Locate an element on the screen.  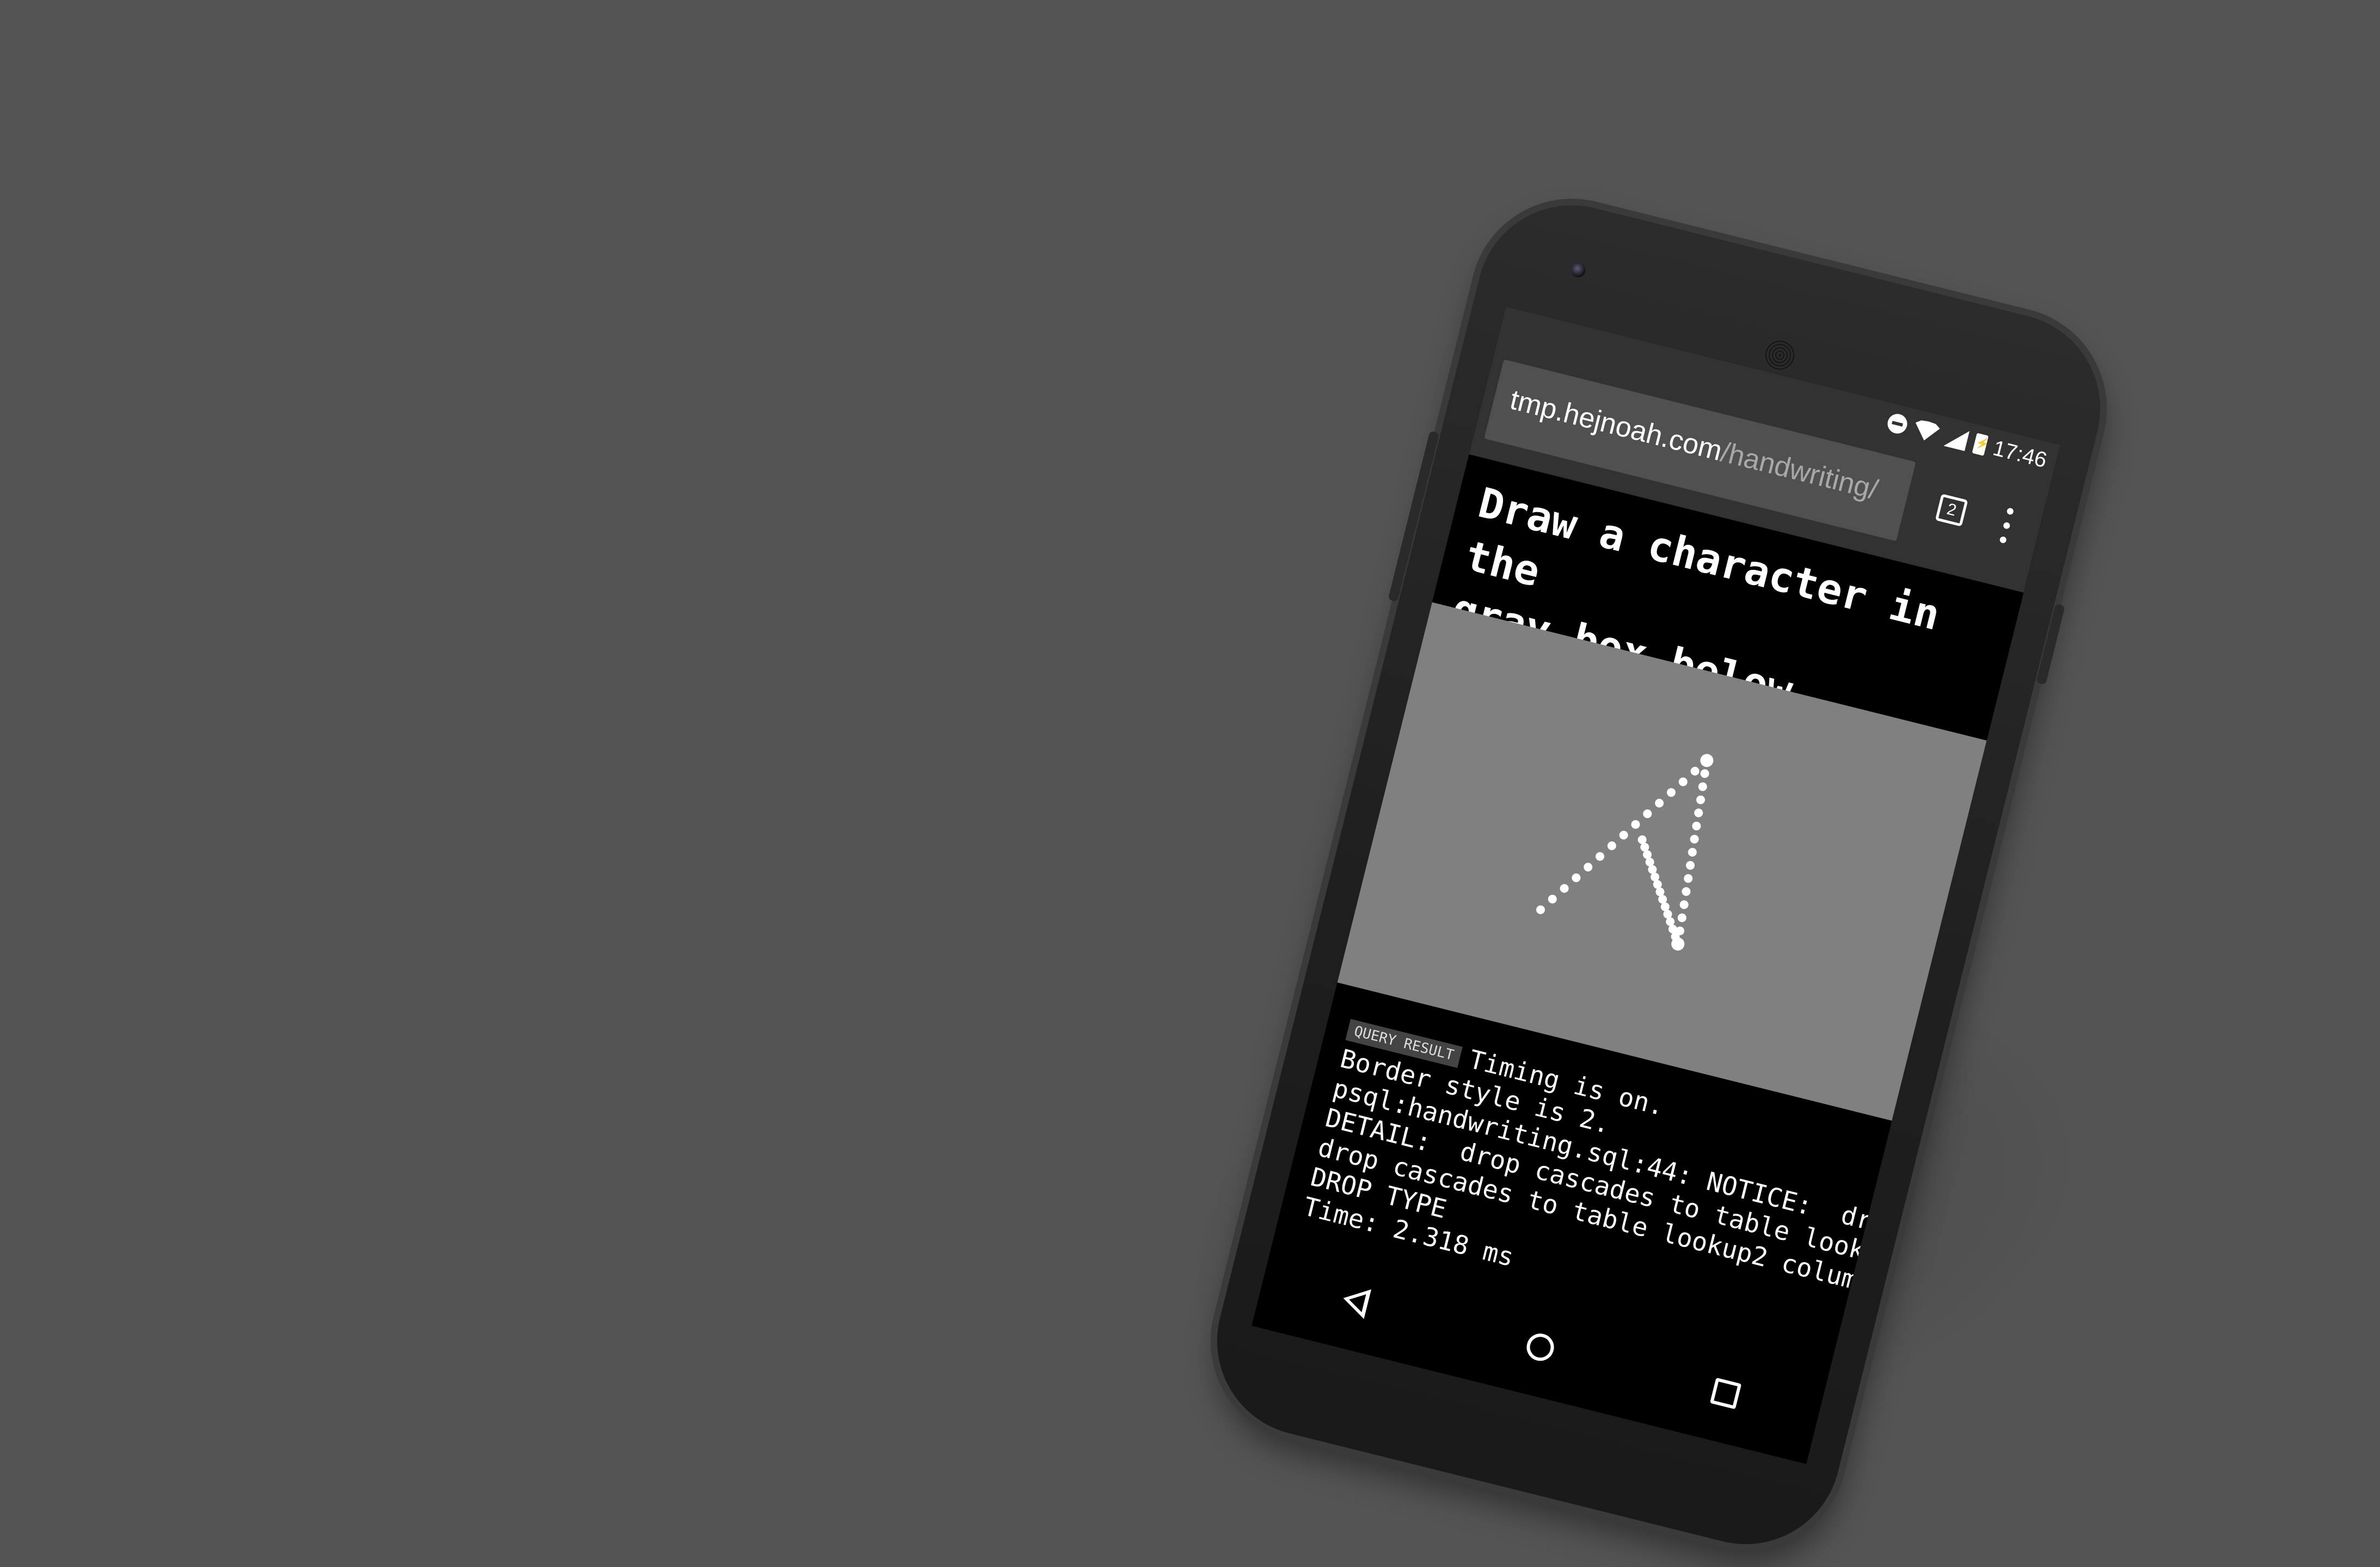
back-icon is located at coordinates (1355, 1301).